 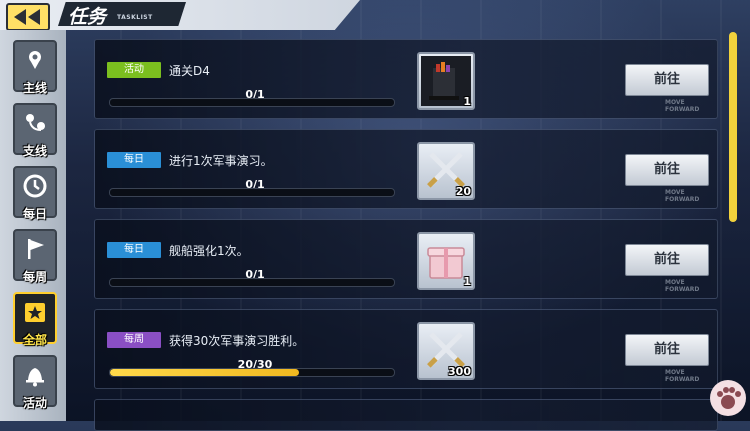 I want to click on sidebar-item-label: 主线, so click(x=34, y=88).